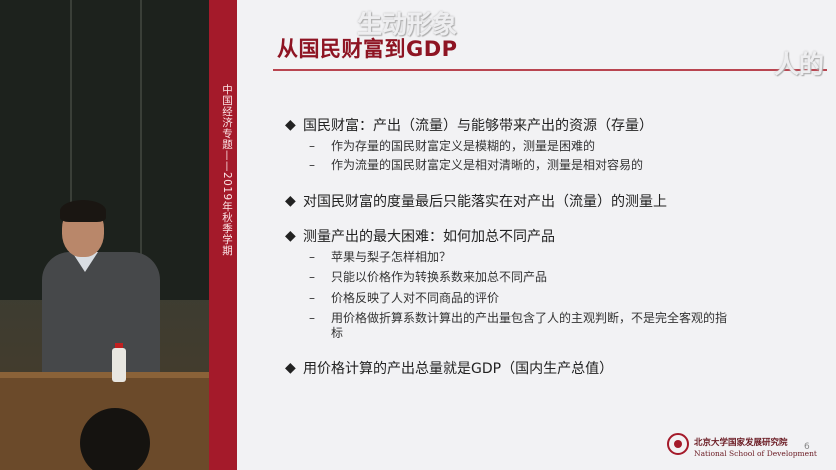 The image size is (836, 470). Describe the element at coordinates (407, 24) in the screenshot. I see `overlay-comment: 生动形象` at that location.